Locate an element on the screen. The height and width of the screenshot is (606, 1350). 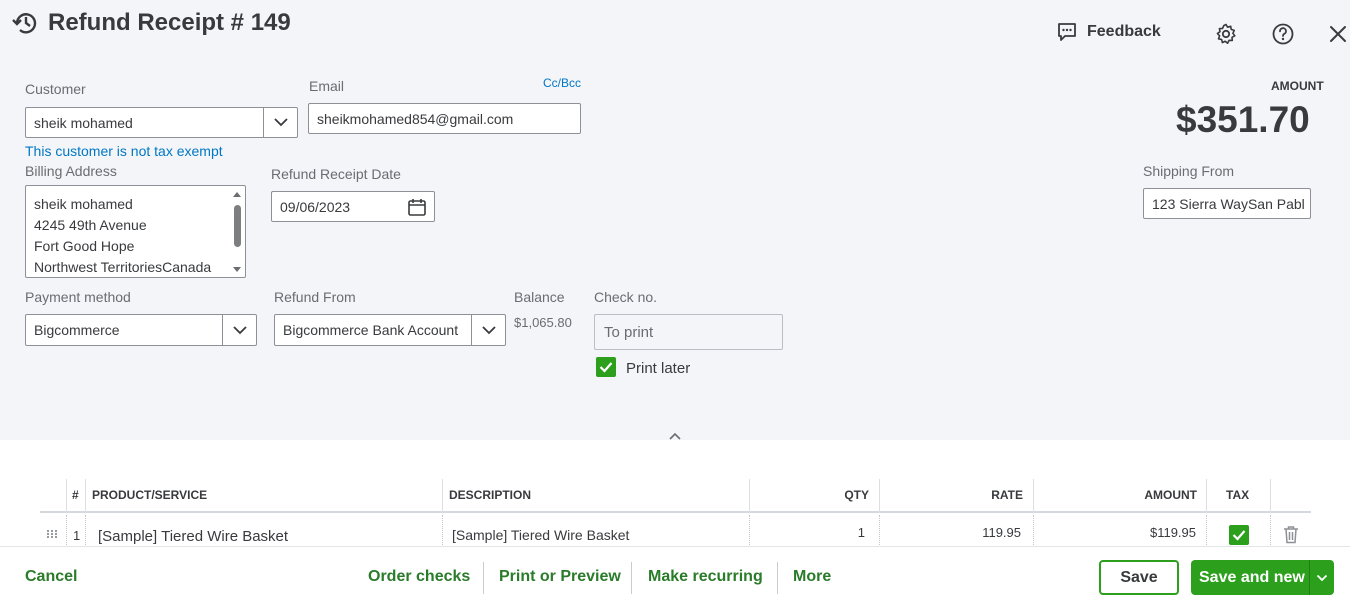
row-tax-checkbox is located at coordinates (1239, 535).